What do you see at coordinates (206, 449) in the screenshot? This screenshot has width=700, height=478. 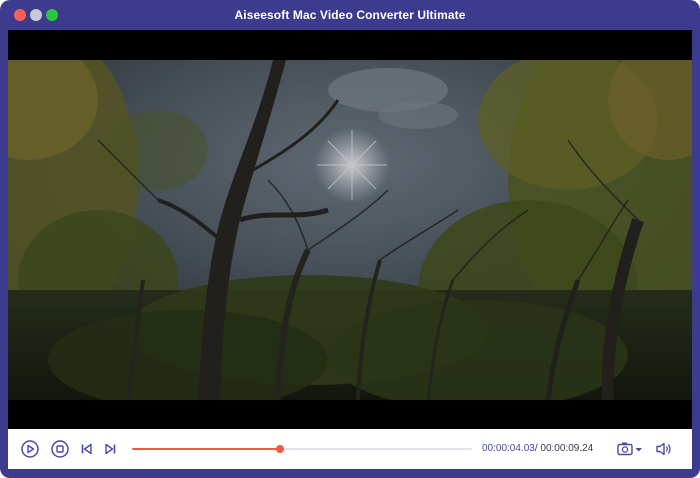 I see `progress-fill` at bounding box center [206, 449].